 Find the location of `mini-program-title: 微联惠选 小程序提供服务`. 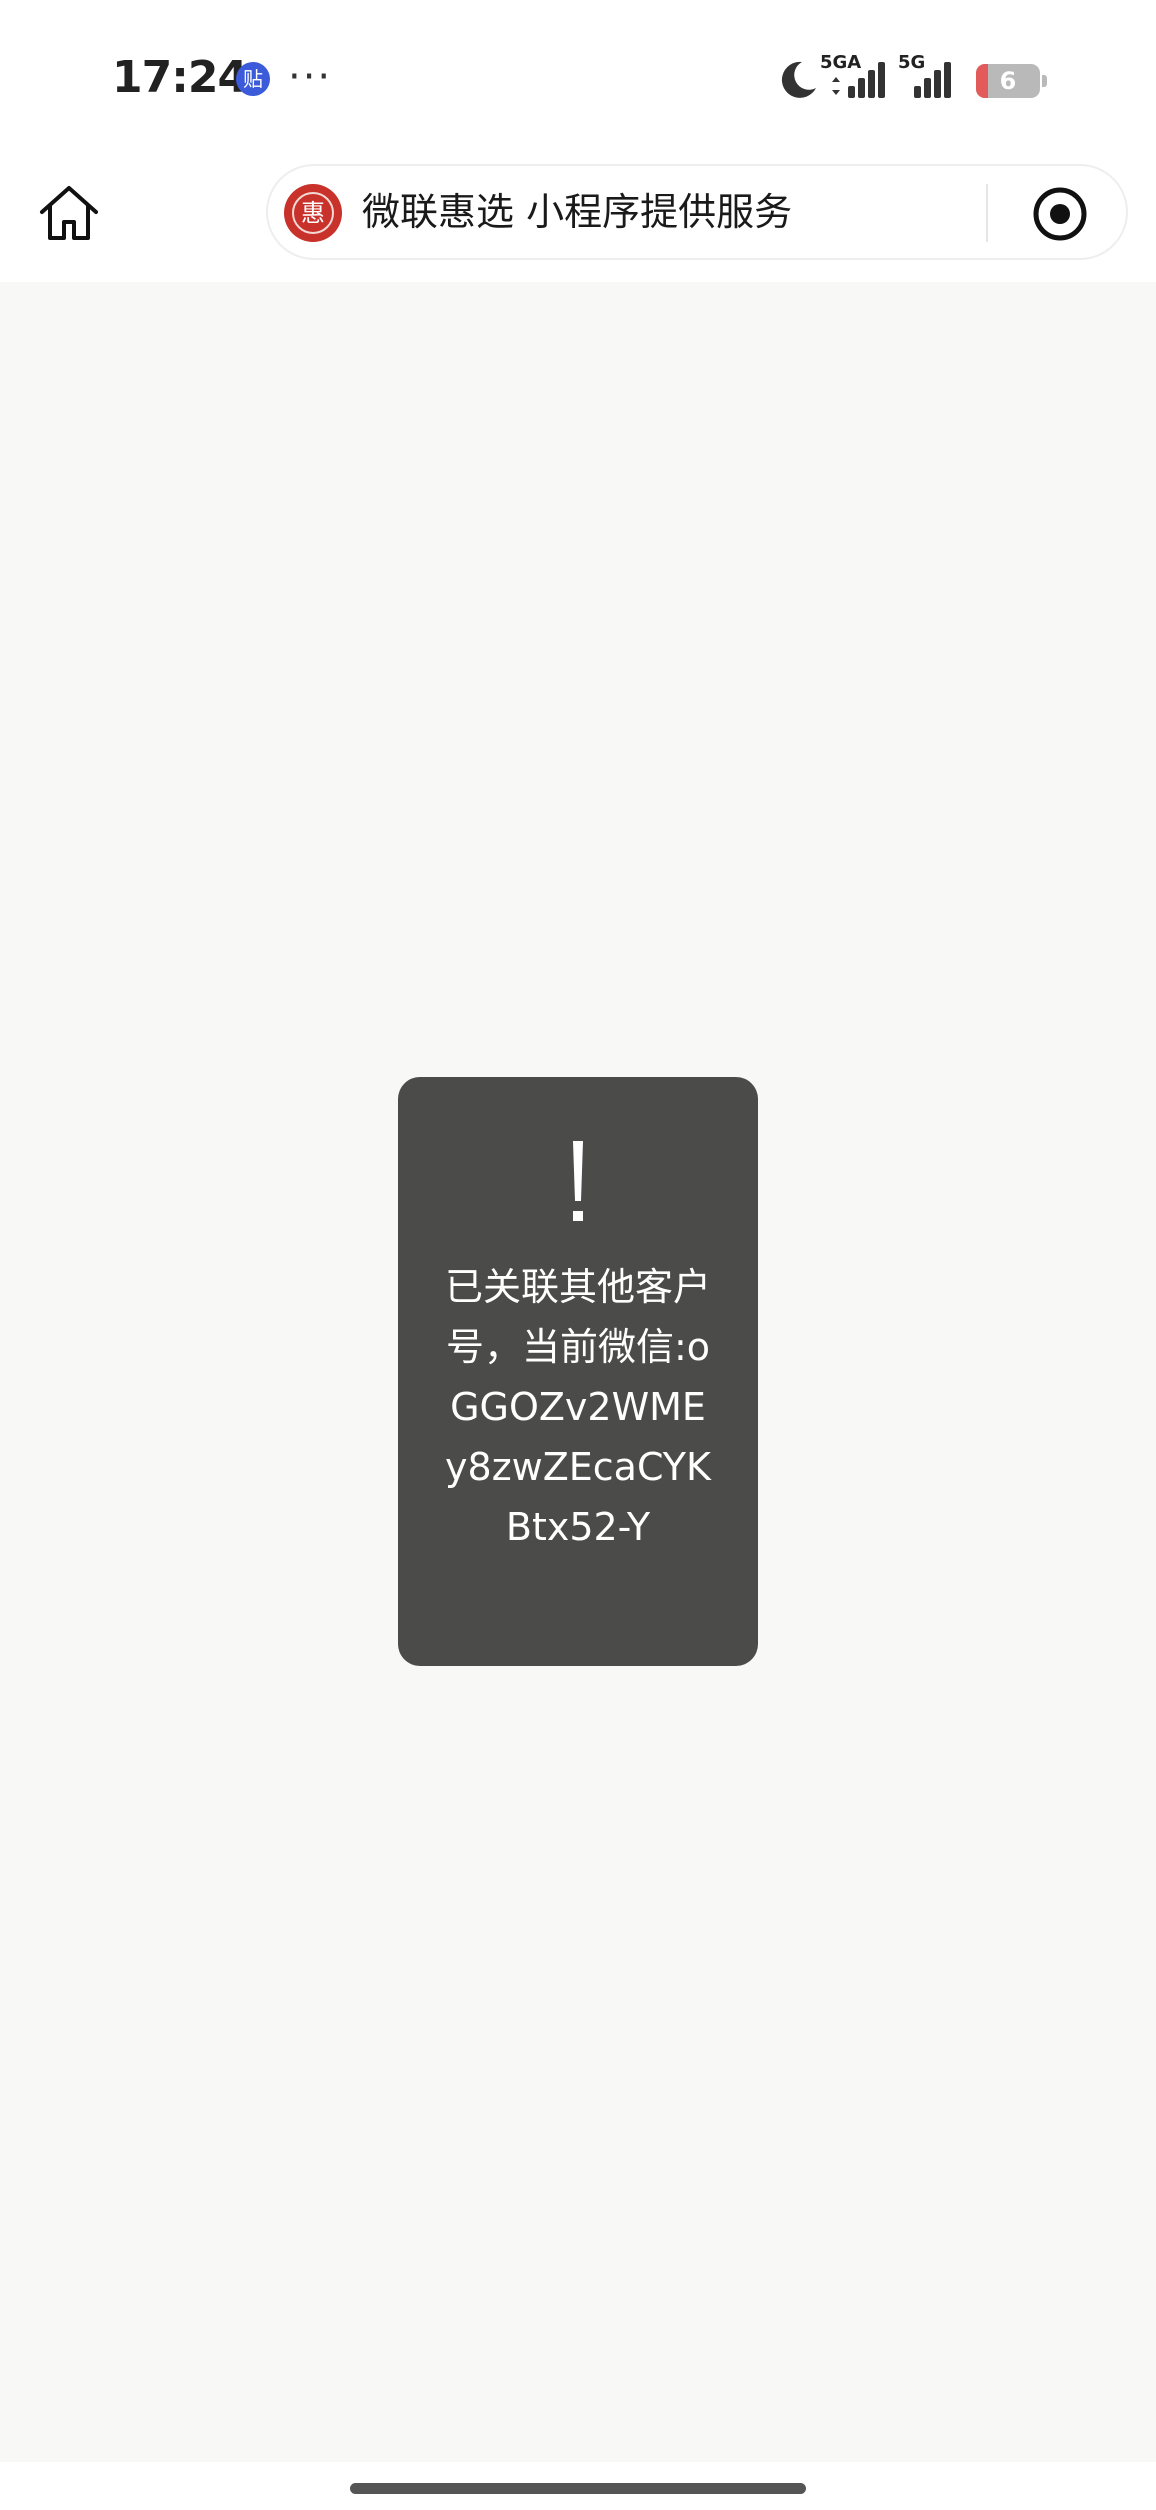

mini-program-title: 微联惠选 小程序提供服务 is located at coordinates (577, 212).